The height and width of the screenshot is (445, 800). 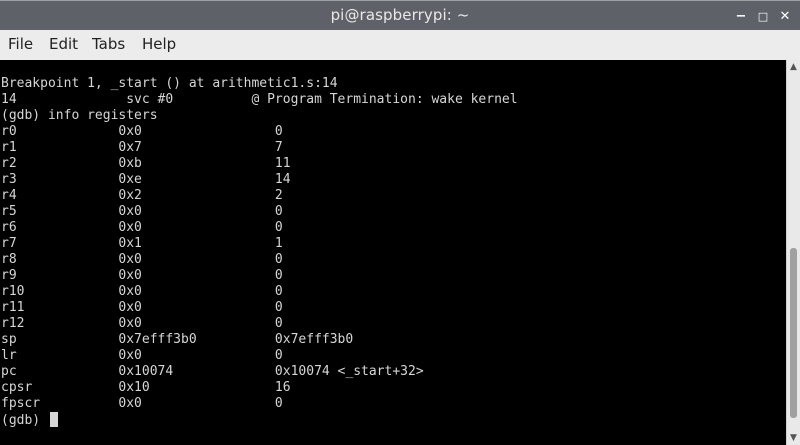 I want to click on close-icon: ✕, so click(x=785, y=16).